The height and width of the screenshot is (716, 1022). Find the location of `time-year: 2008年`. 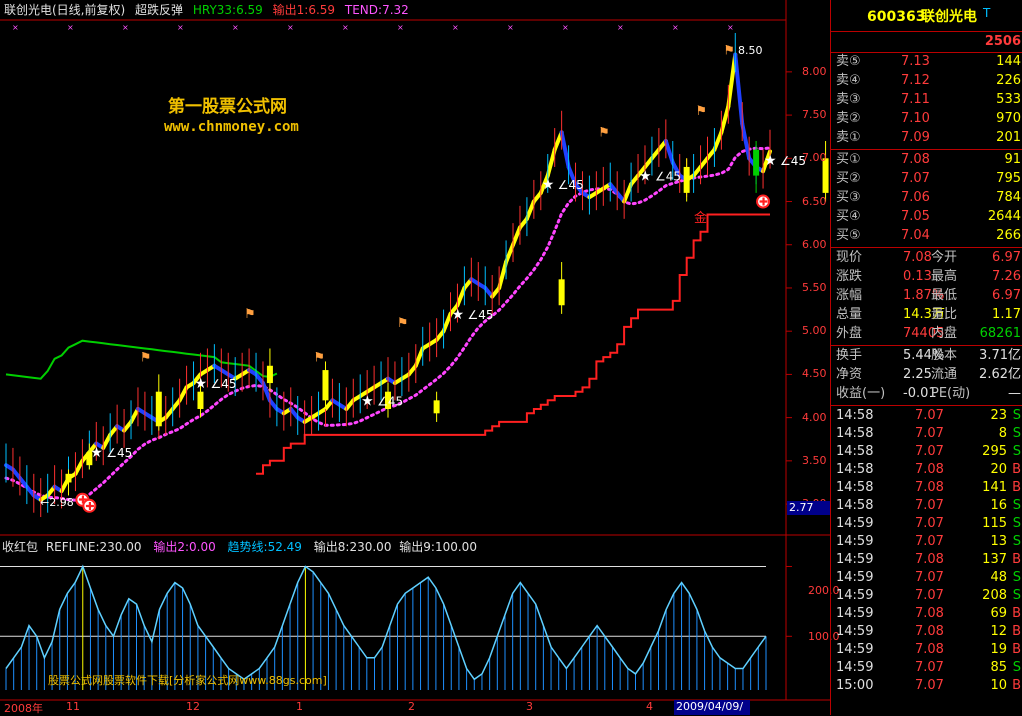

time-year: 2008年 is located at coordinates (23, 708).